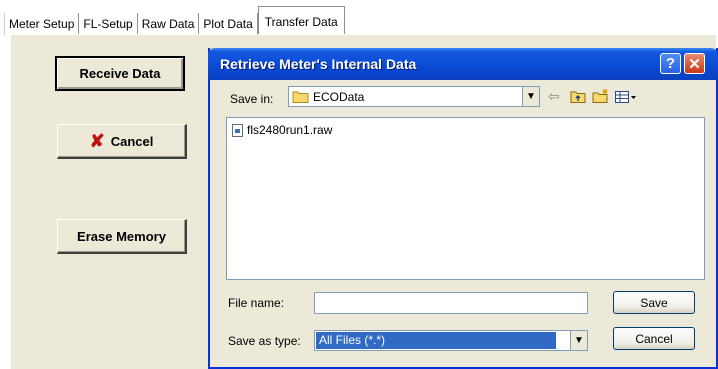 Image resolution: width=718 pixels, height=369 pixels. Describe the element at coordinates (252, 99) in the screenshot. I see `save-in-label: Save in:` at that location.